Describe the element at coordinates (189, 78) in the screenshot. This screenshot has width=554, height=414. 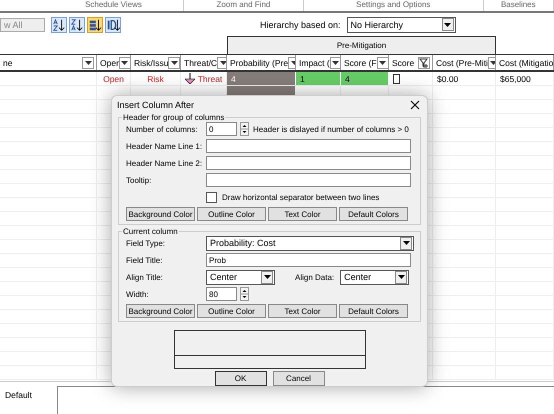
I see `down-arrow-icon` at that location.